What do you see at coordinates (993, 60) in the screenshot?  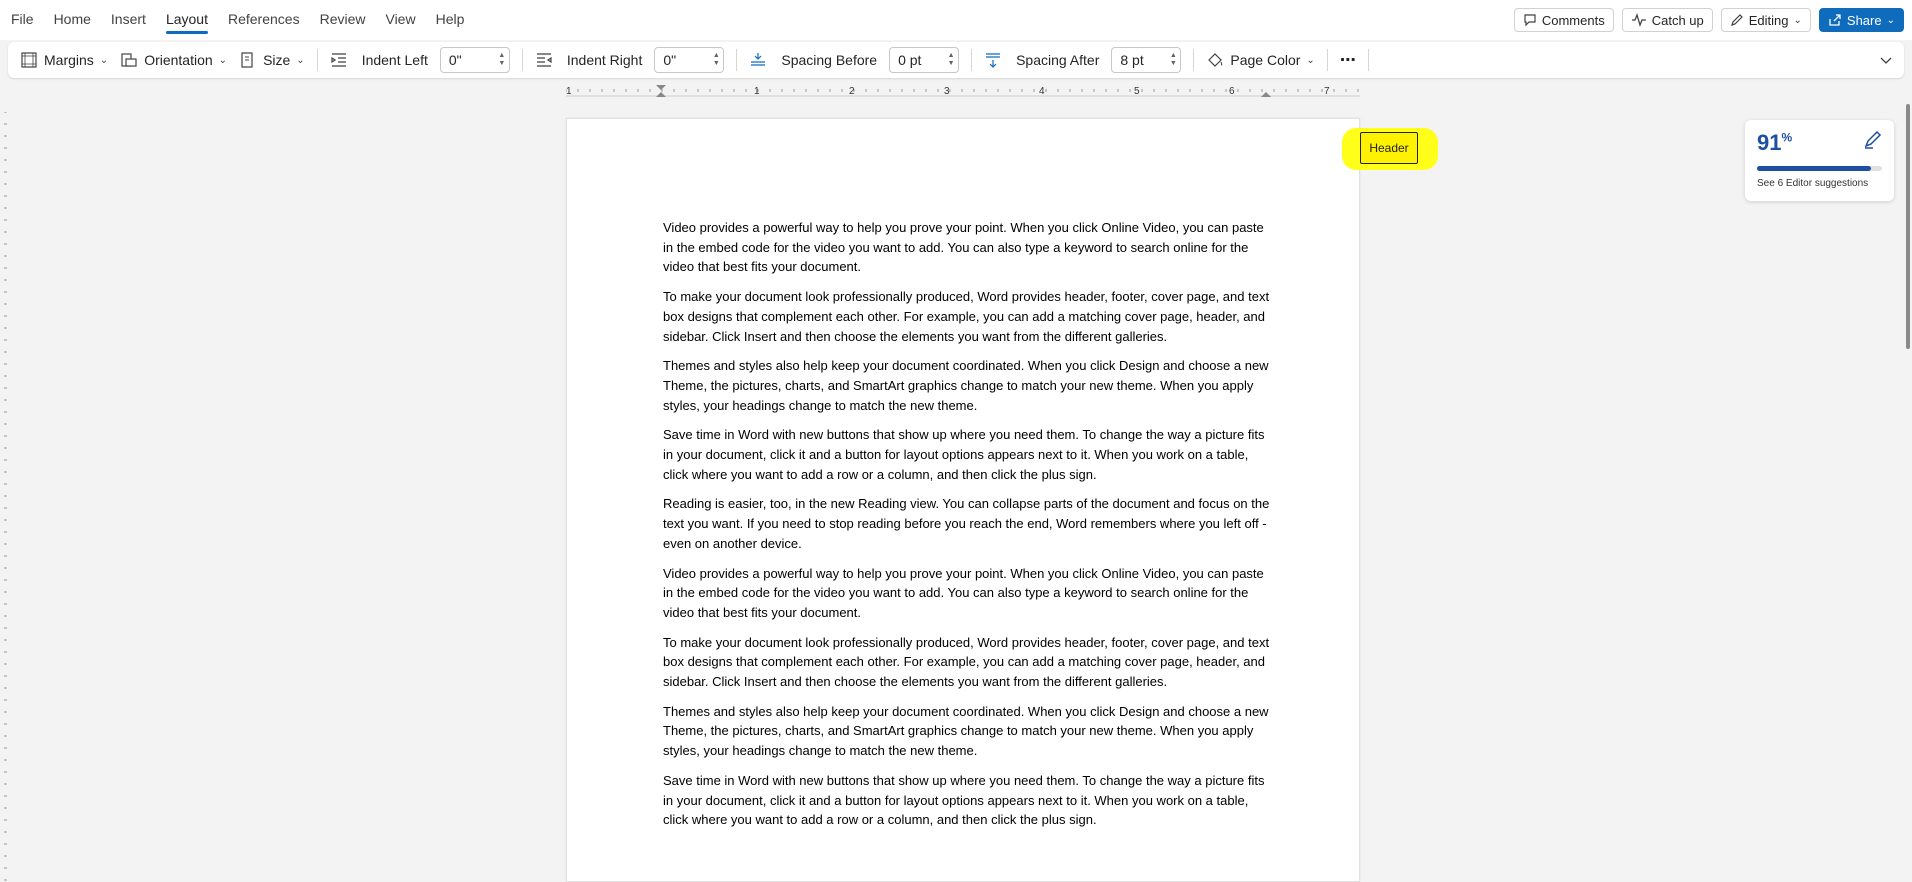 I see `spacing-after-icon` at bounding box center [993, 60].